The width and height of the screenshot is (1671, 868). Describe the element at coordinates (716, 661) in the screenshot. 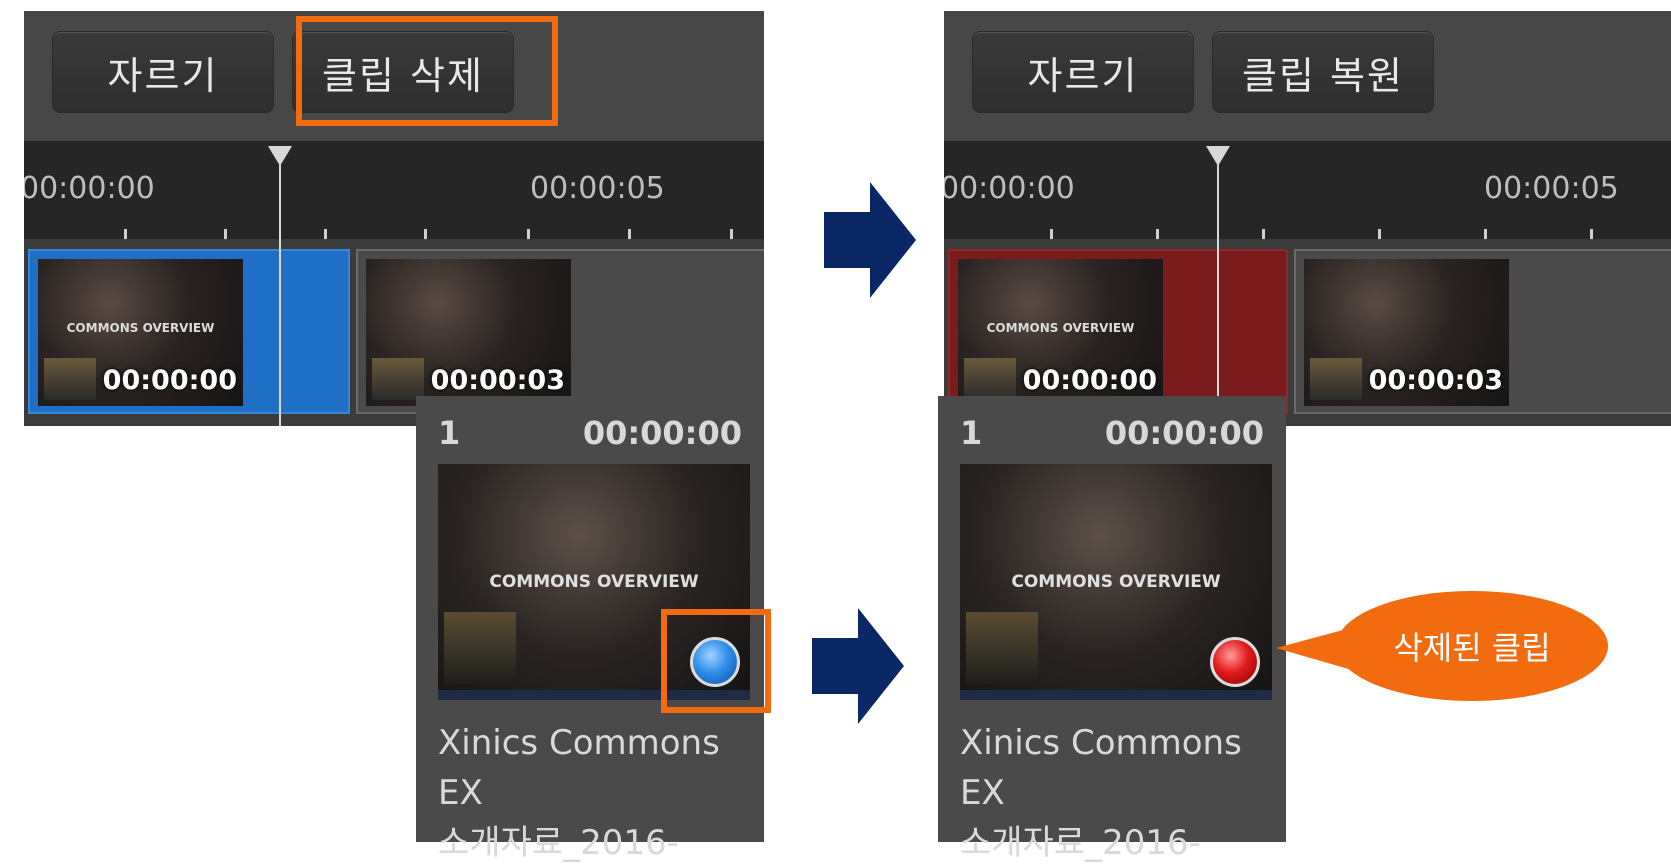

I see `highlight-status-icon` at that location.